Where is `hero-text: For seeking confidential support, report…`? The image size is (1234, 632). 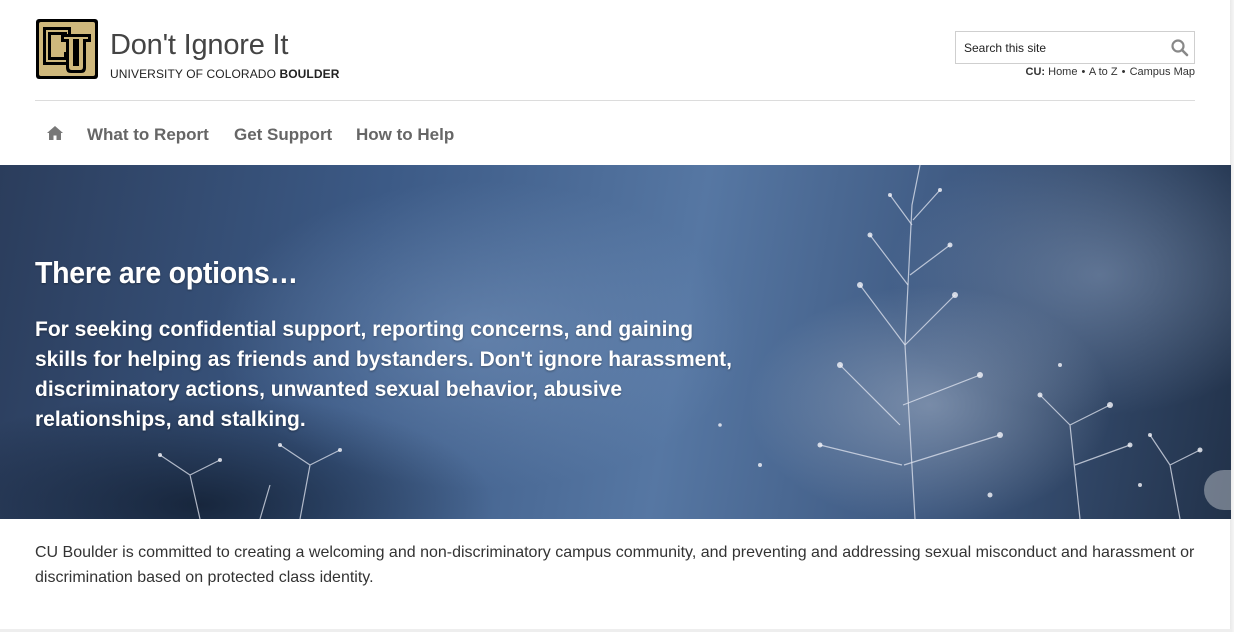
hero-text: For seeking confidential support, report… is located at coordinates (383, 374).